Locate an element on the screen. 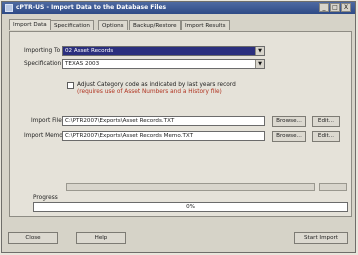 This screenshot has height=255, width=358. progress-label: Progress is located at coordinates (45, 198).